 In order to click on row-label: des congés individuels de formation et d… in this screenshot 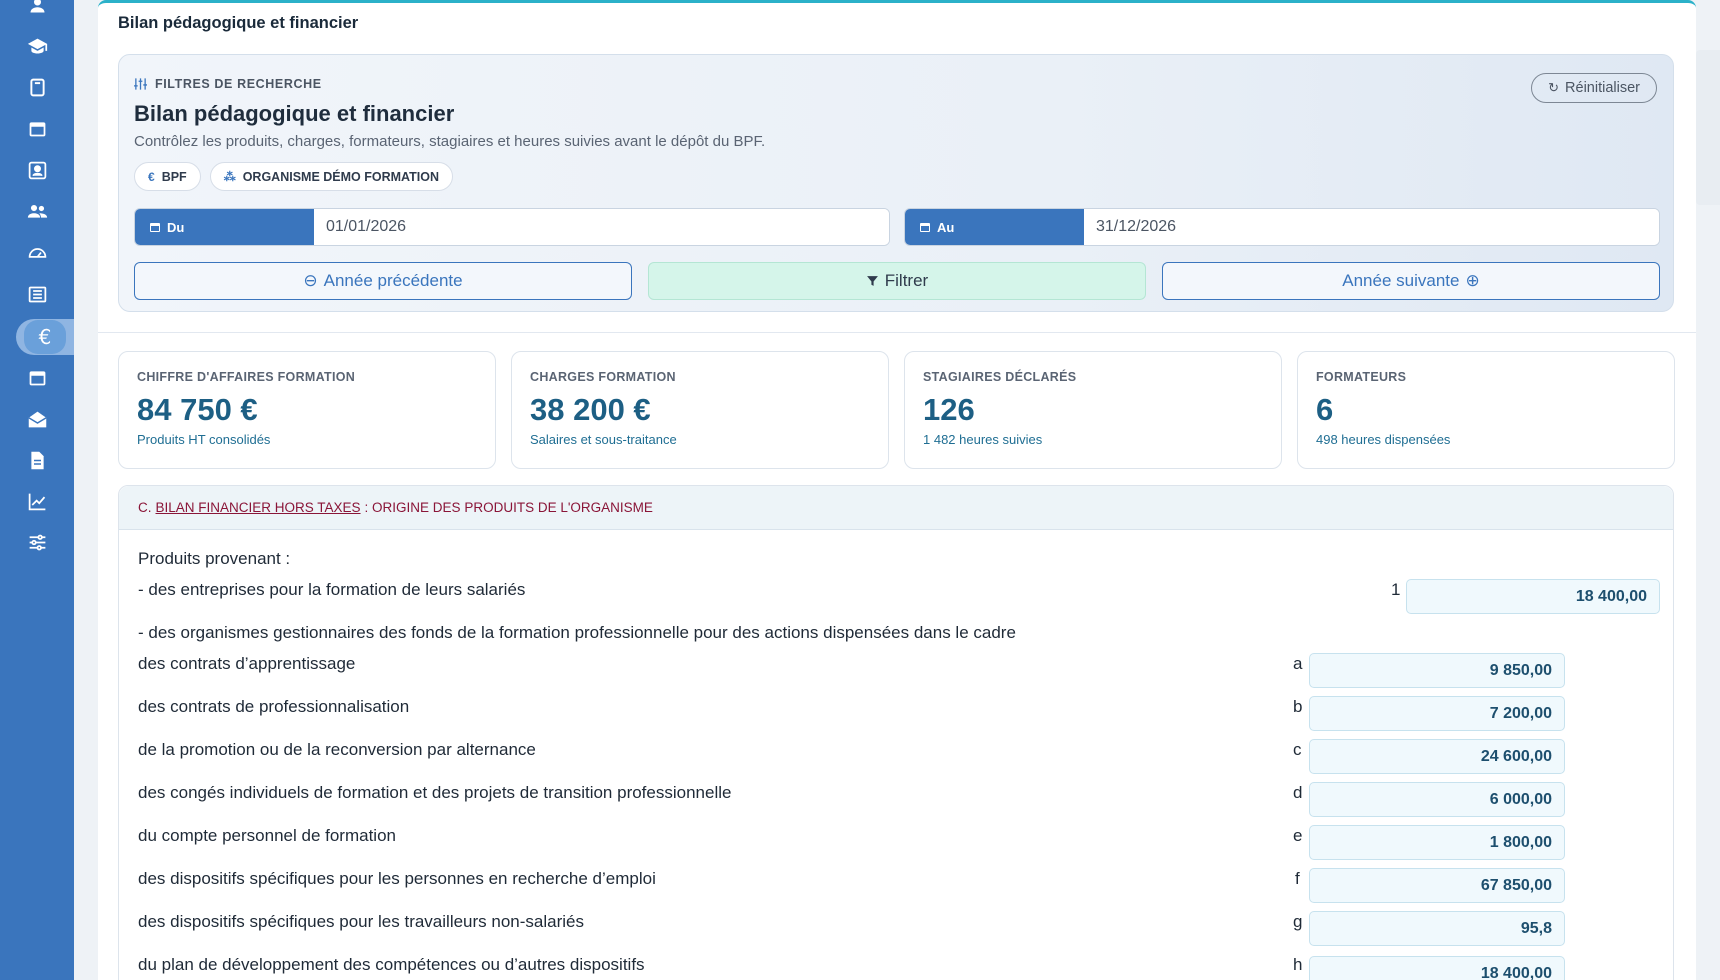, I will do `click(435, 792)`.